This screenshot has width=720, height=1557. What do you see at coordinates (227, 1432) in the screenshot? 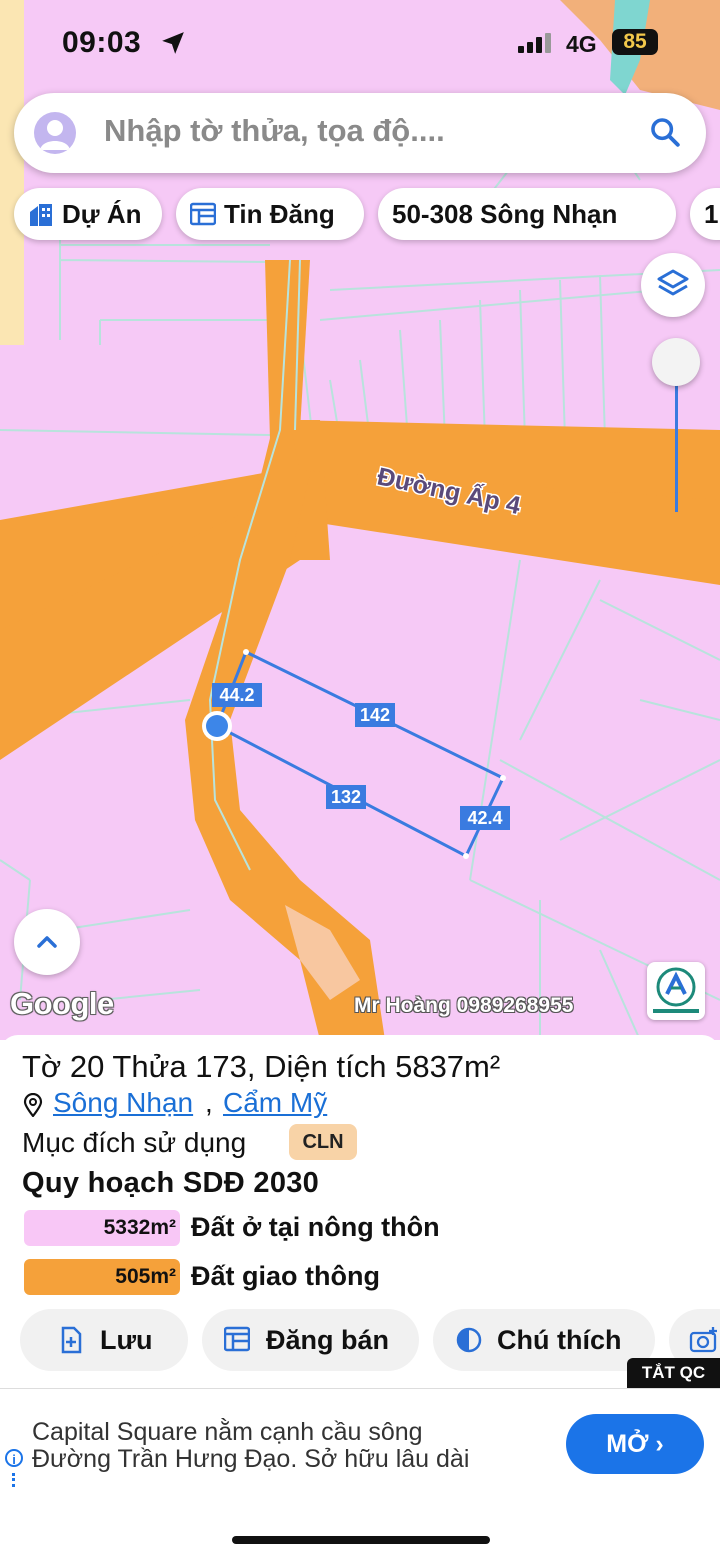
I see `ad-line-1: Capital Square nằm cạnh cầu sông` at bounding box center [227, 1432].